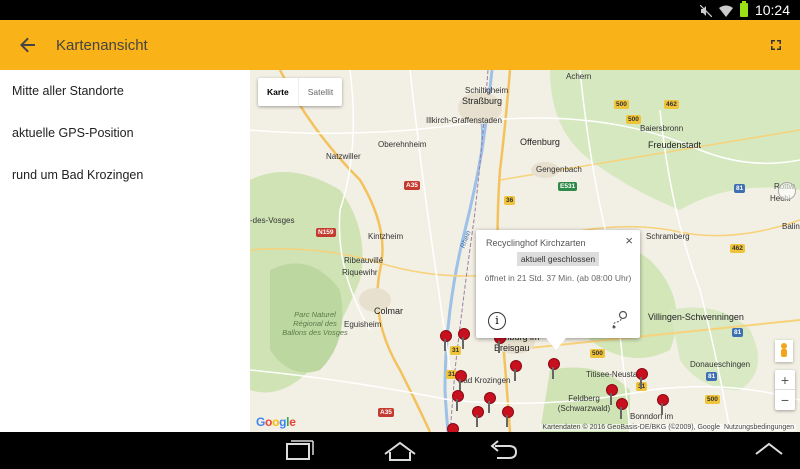 This screenshot has width=800, height=469. What do you see at coordinates (360, 272) in the screenshot?
I see `place-label: Riquewihr` at bounding box center [360, 272].